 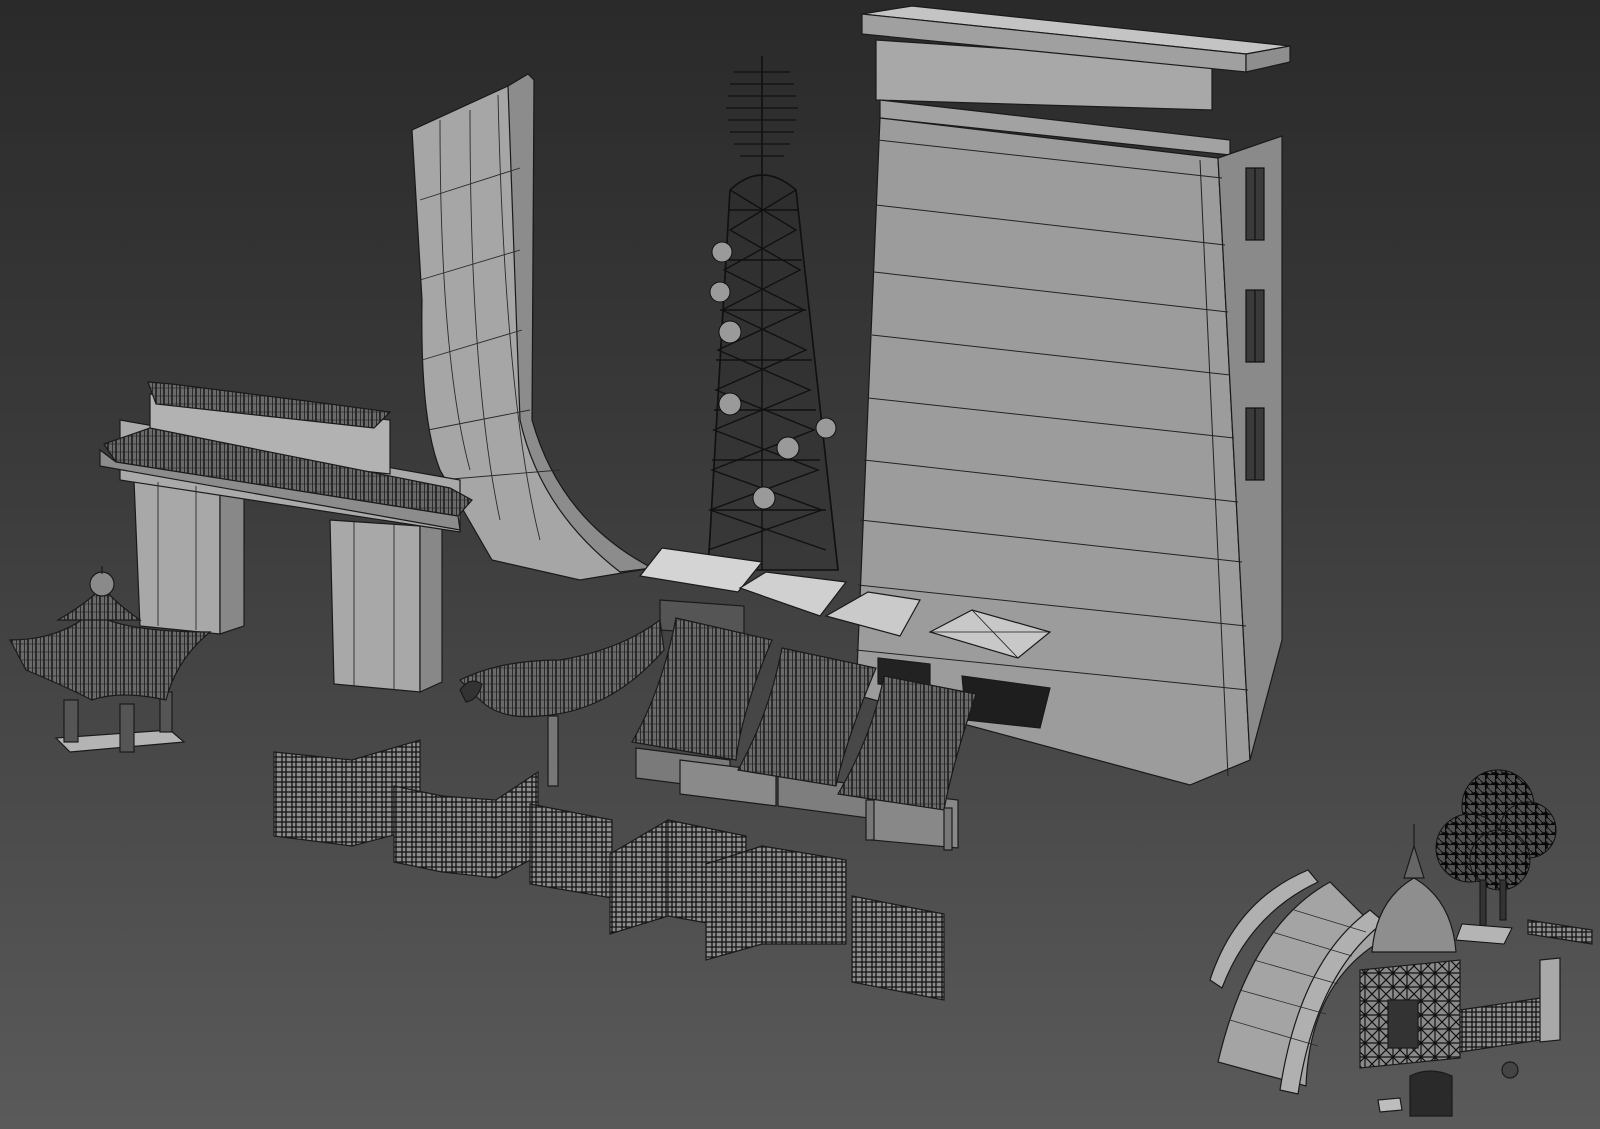 I want to click on fence-segments, so click(x=609, y=870).